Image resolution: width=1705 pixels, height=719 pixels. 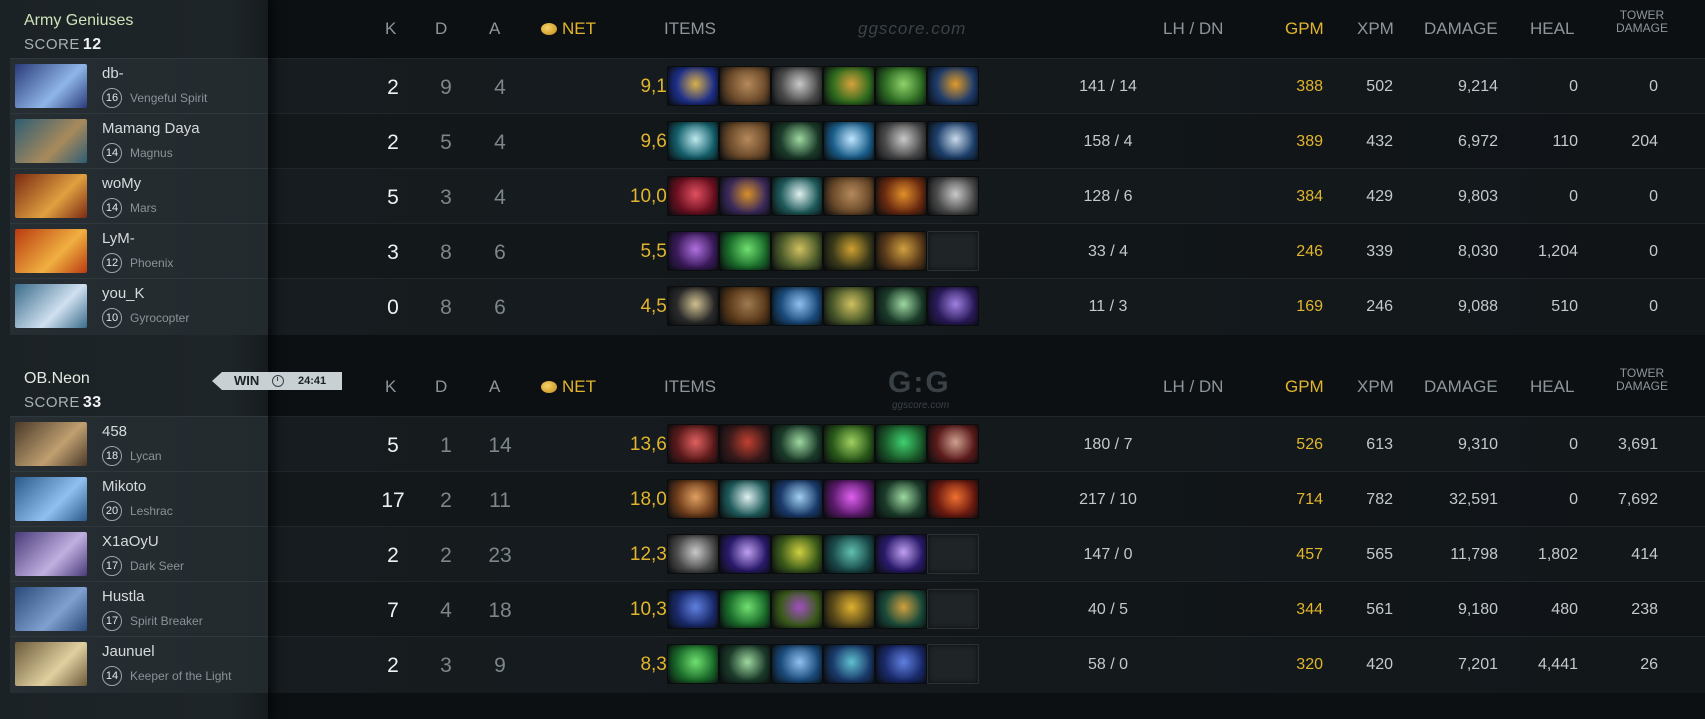 I want to click on player-card: woMy 14 Mars, so click(x=139, y=196).